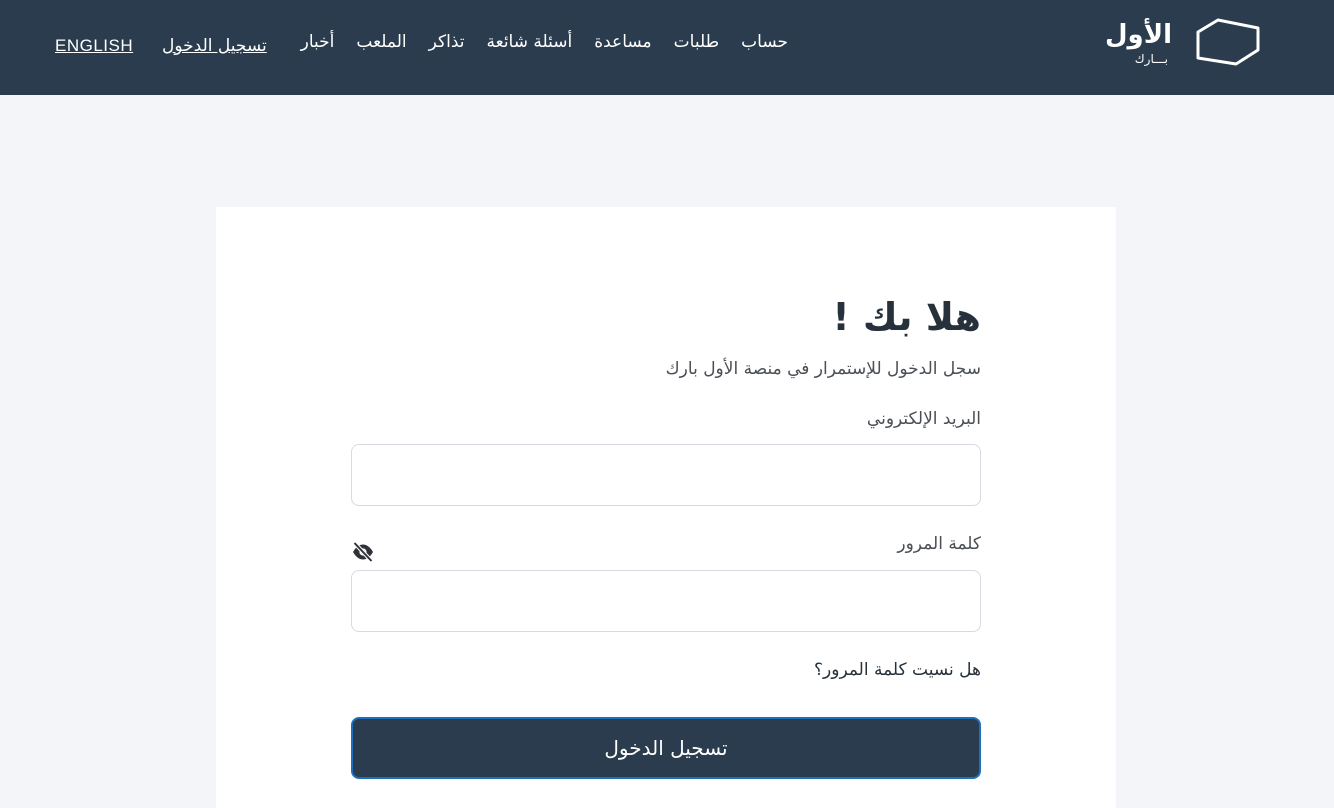 The image size is (1334, 808). Describe the element at coordinates (666, 748) in the screenshot. I see `login-submit-button: تسجيل الدخول` at that location.